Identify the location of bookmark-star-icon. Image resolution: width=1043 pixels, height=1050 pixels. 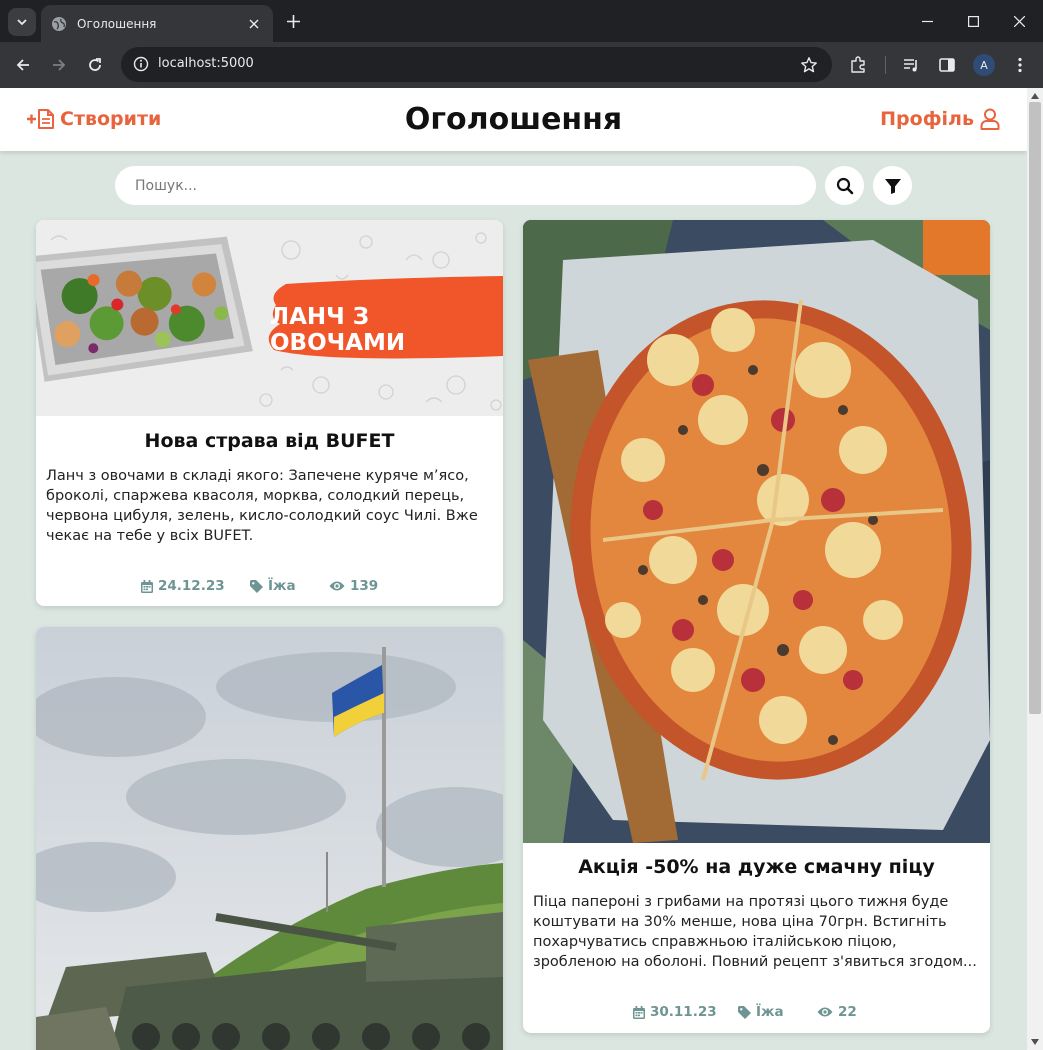
(809, 65).